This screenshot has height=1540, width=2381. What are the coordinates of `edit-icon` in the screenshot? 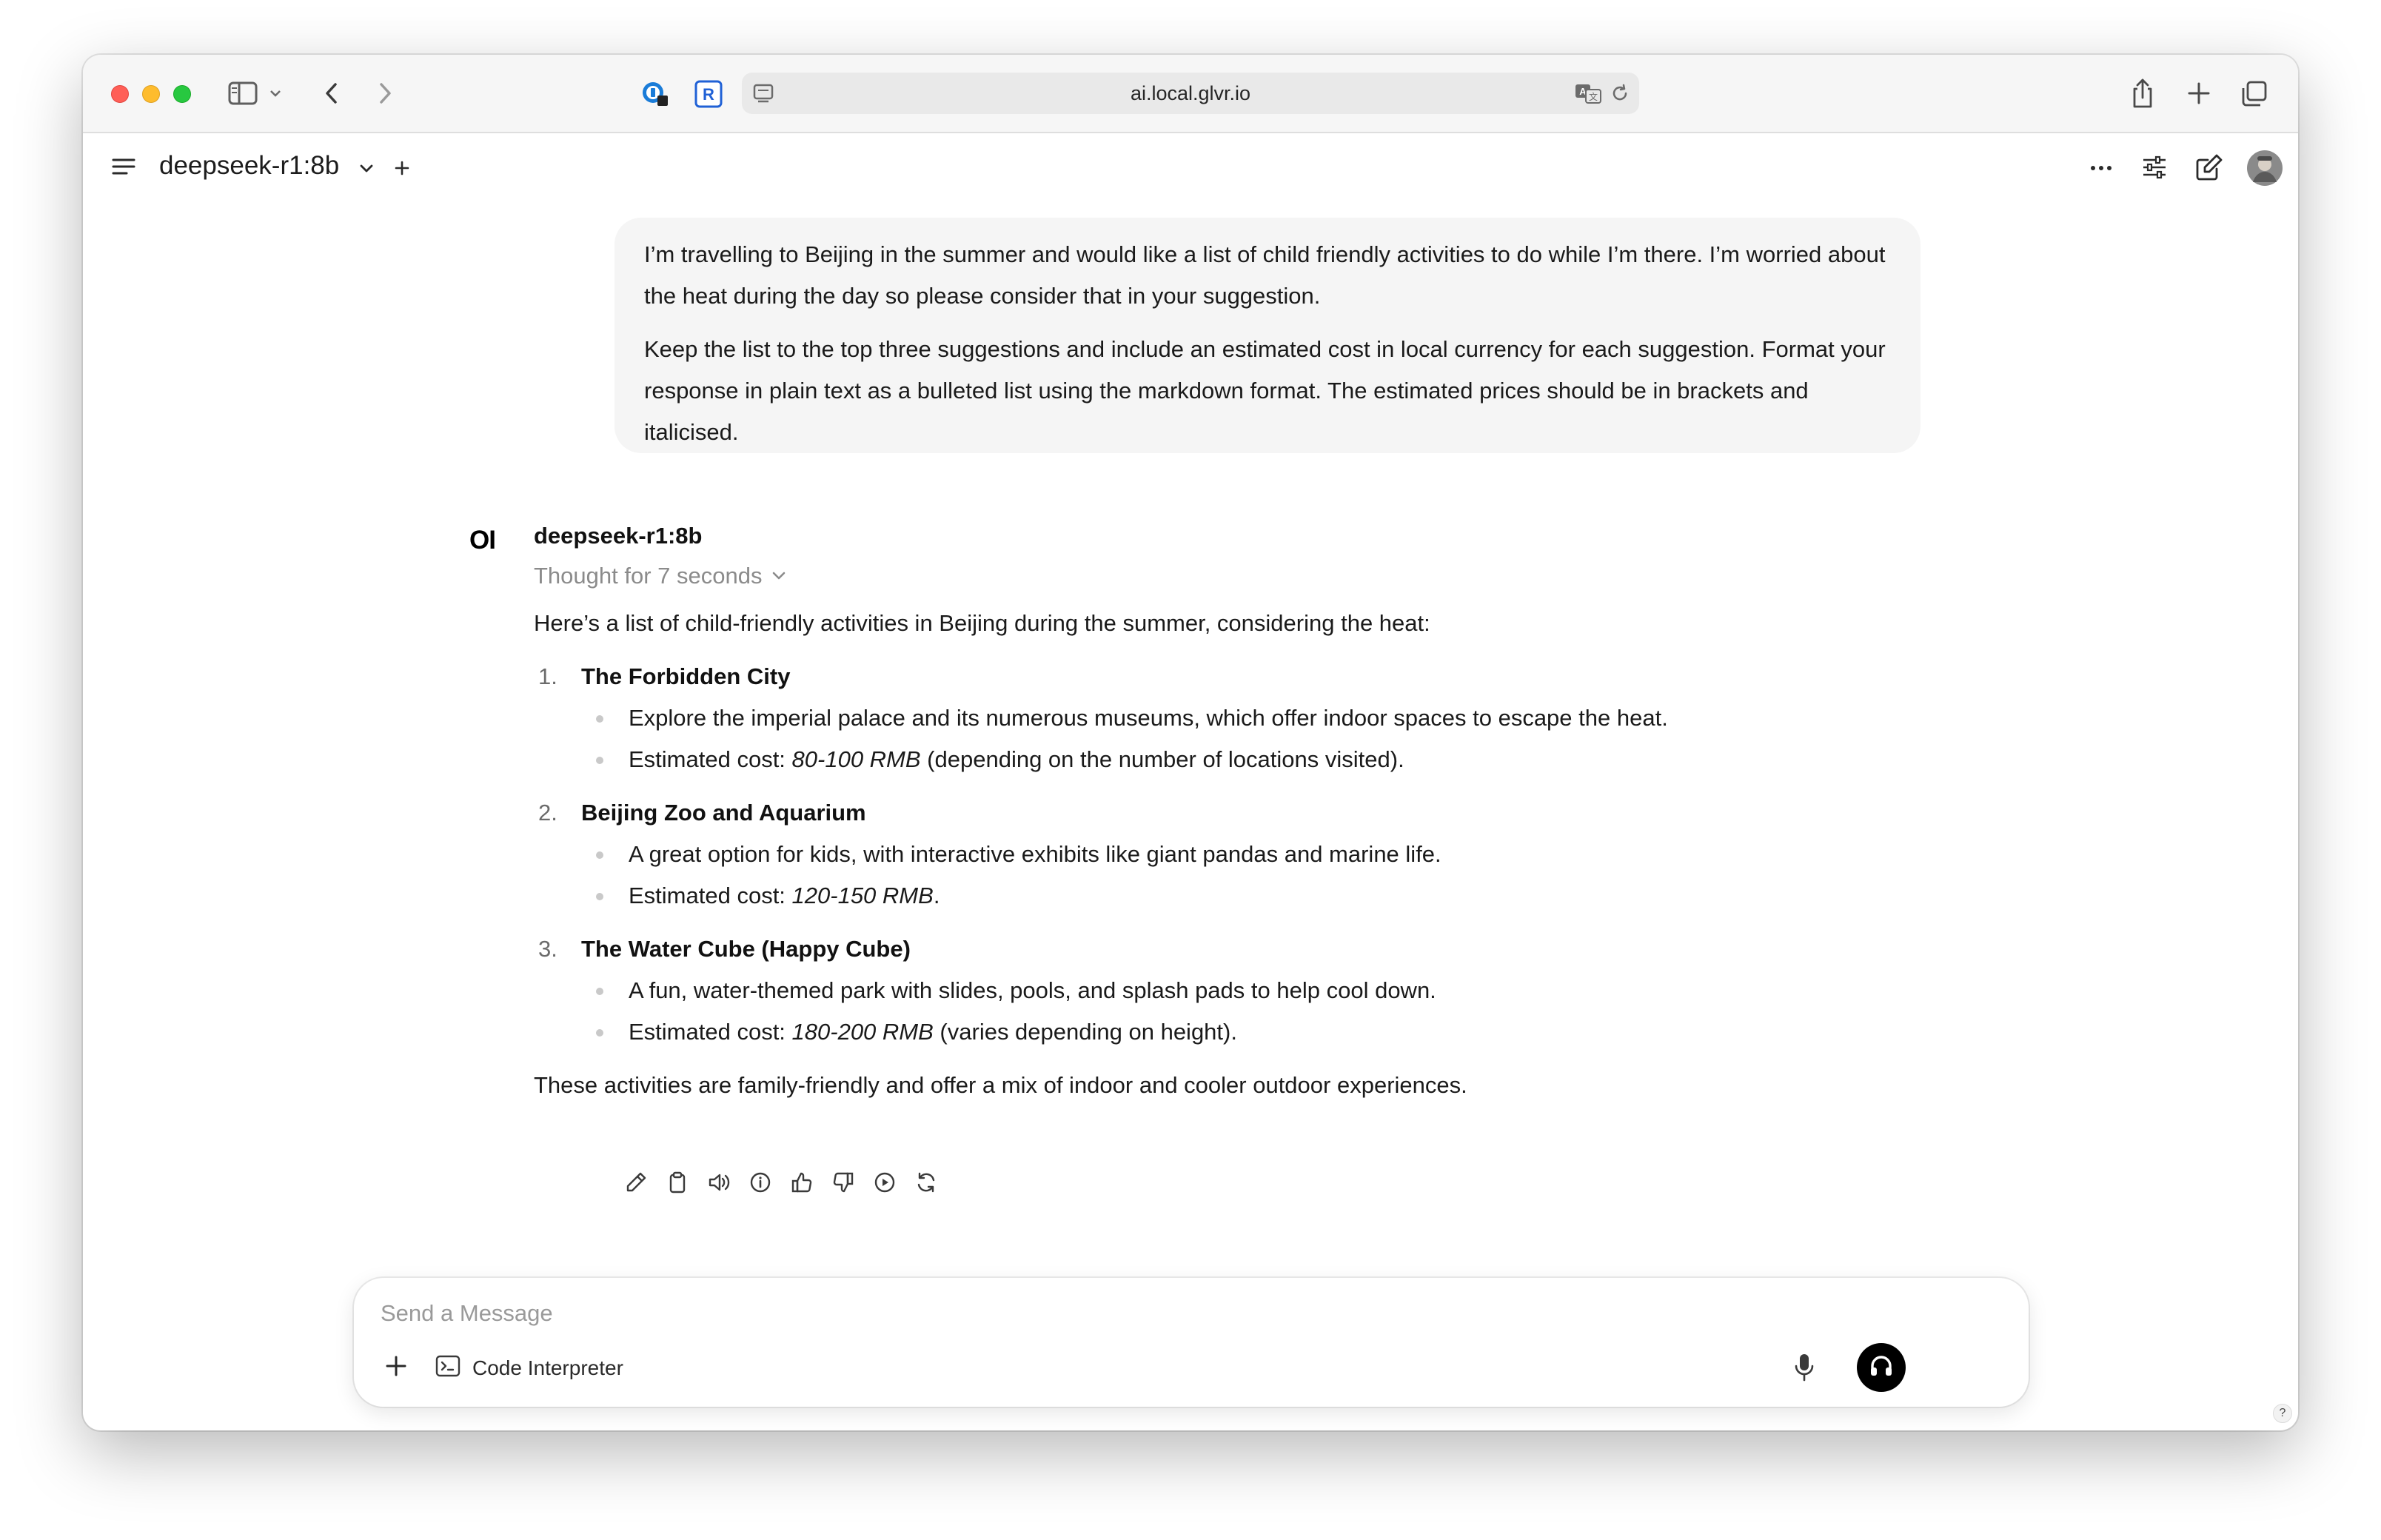 It's located at (636, 1182).